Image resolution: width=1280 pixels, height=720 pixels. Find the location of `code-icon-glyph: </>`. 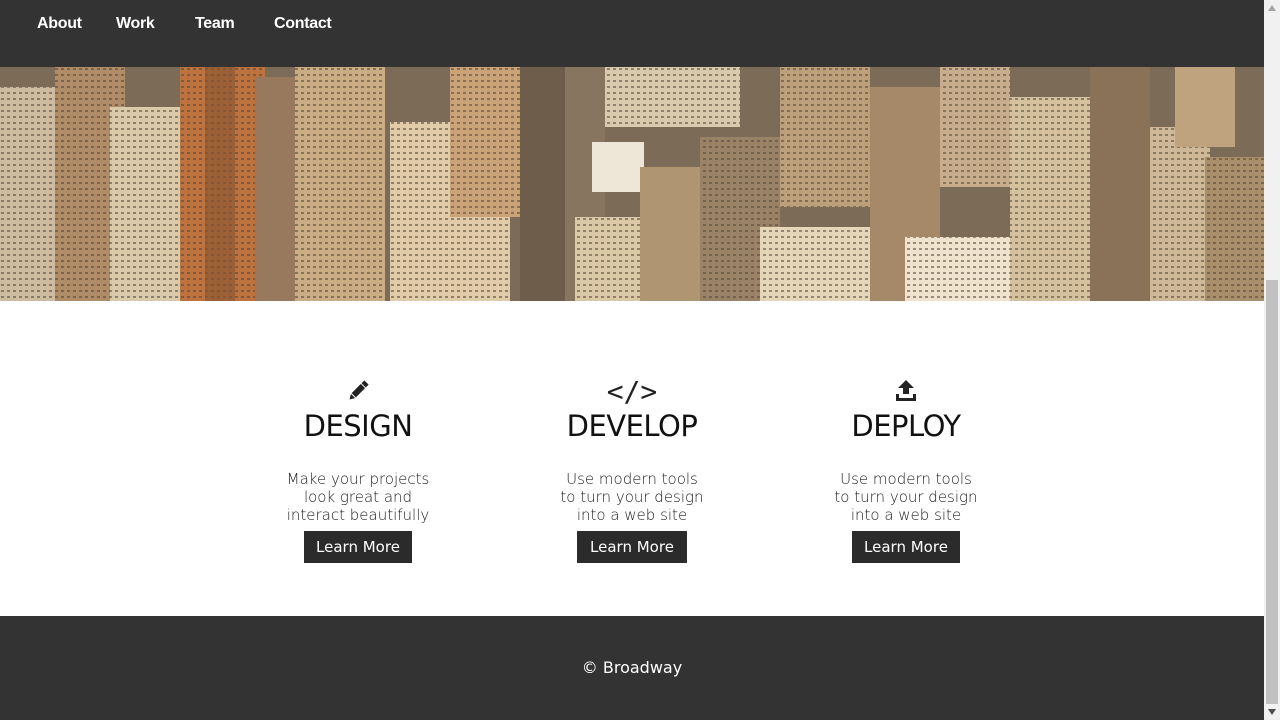

code-icon-glyph: </> is located at coordinates (632, 391).